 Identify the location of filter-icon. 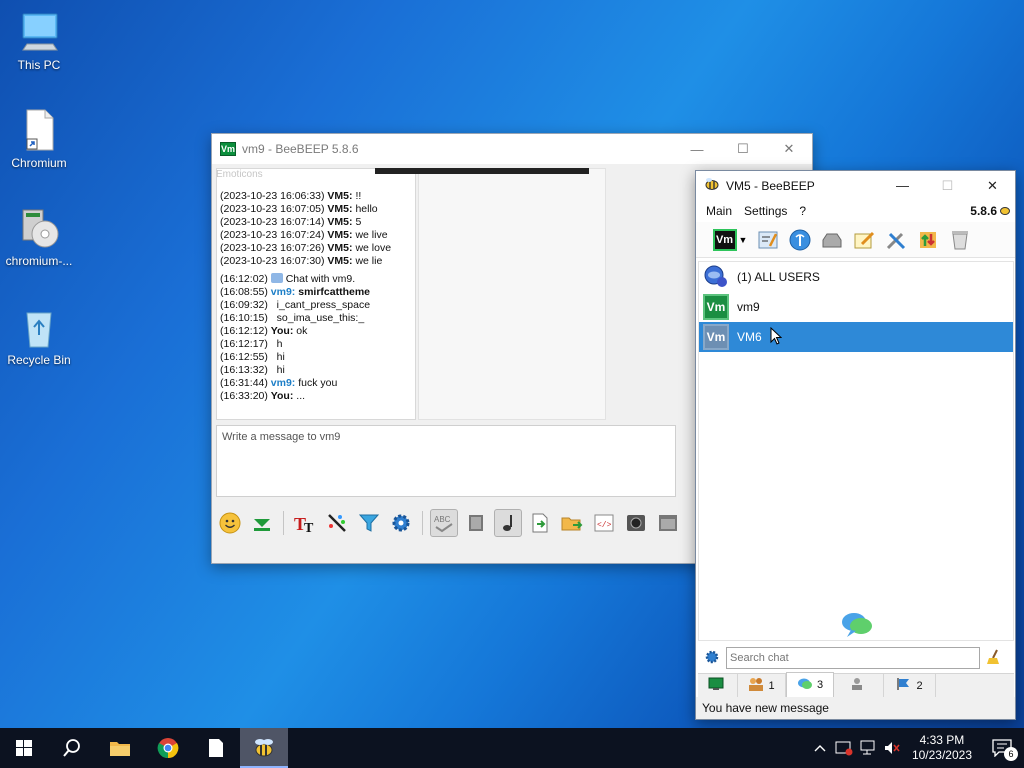
(369, 523).